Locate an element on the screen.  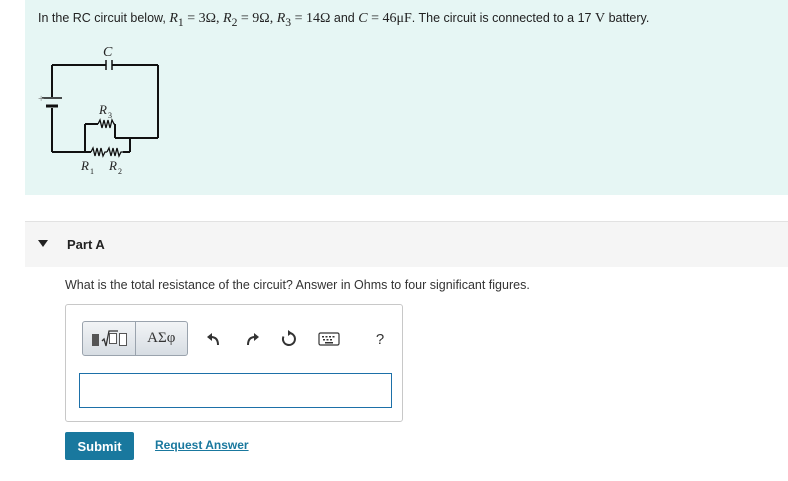
problem-text-prefix: In the RC circuit below, is located at coordinates (104, 18).